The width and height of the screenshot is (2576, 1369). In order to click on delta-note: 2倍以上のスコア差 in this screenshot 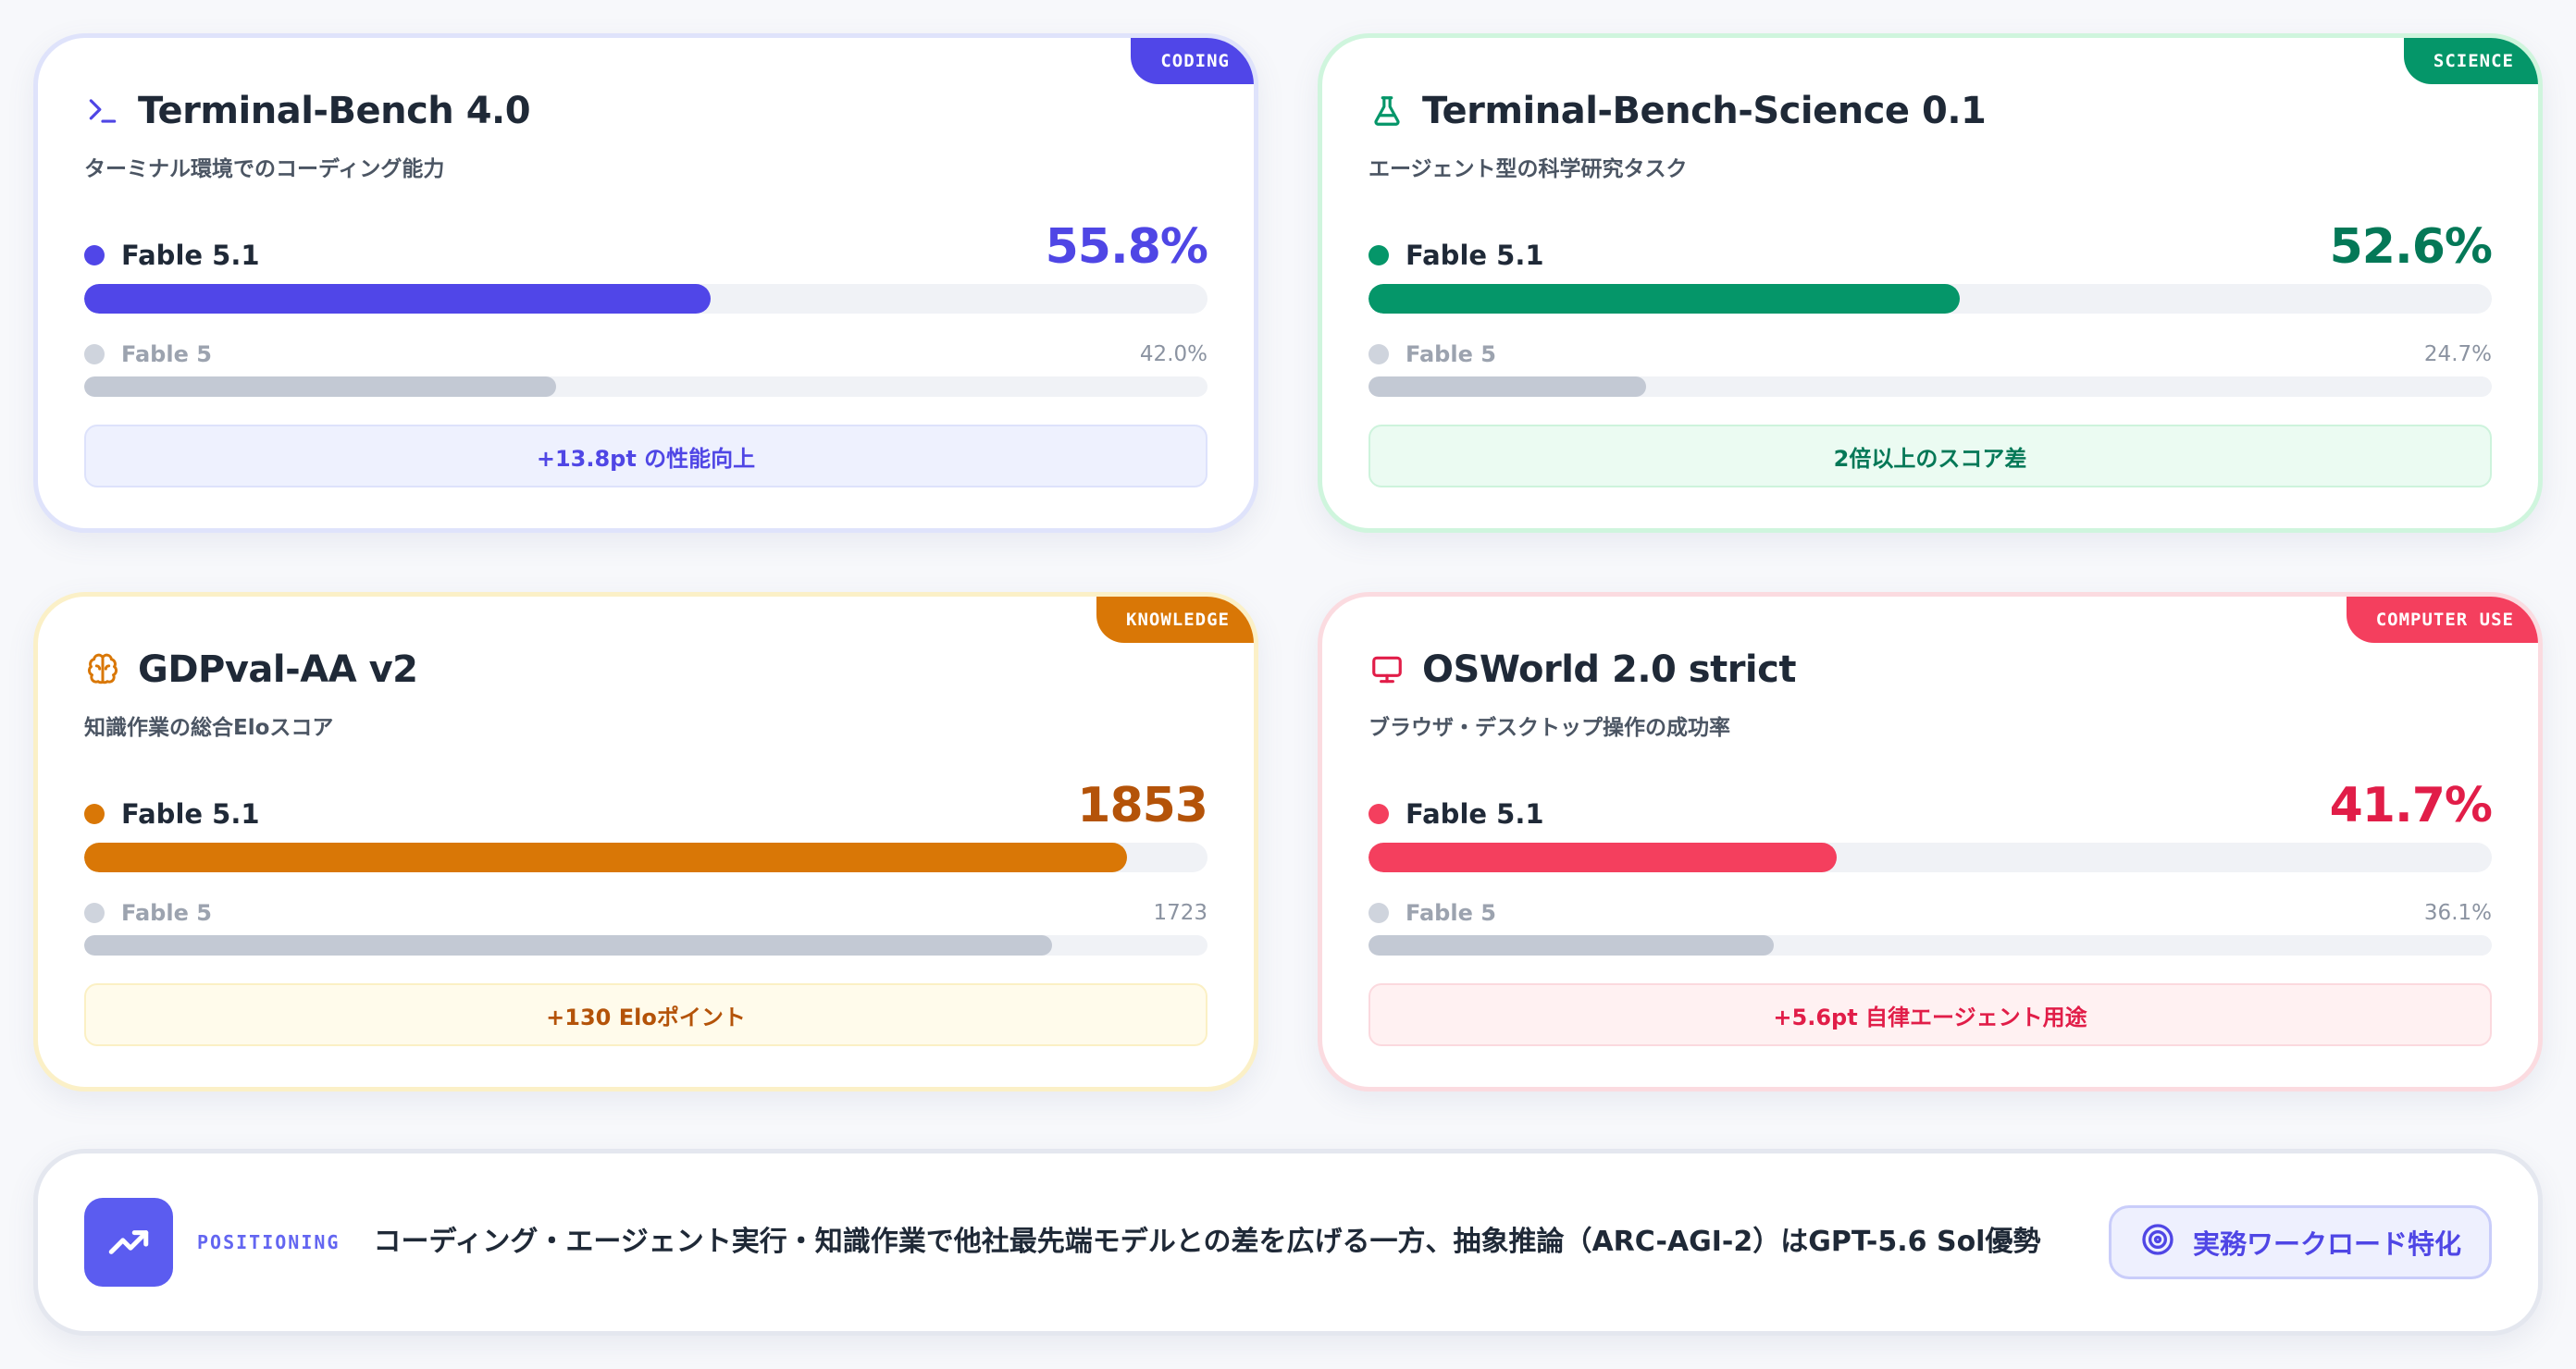, I will do `click(1930, 456)`.